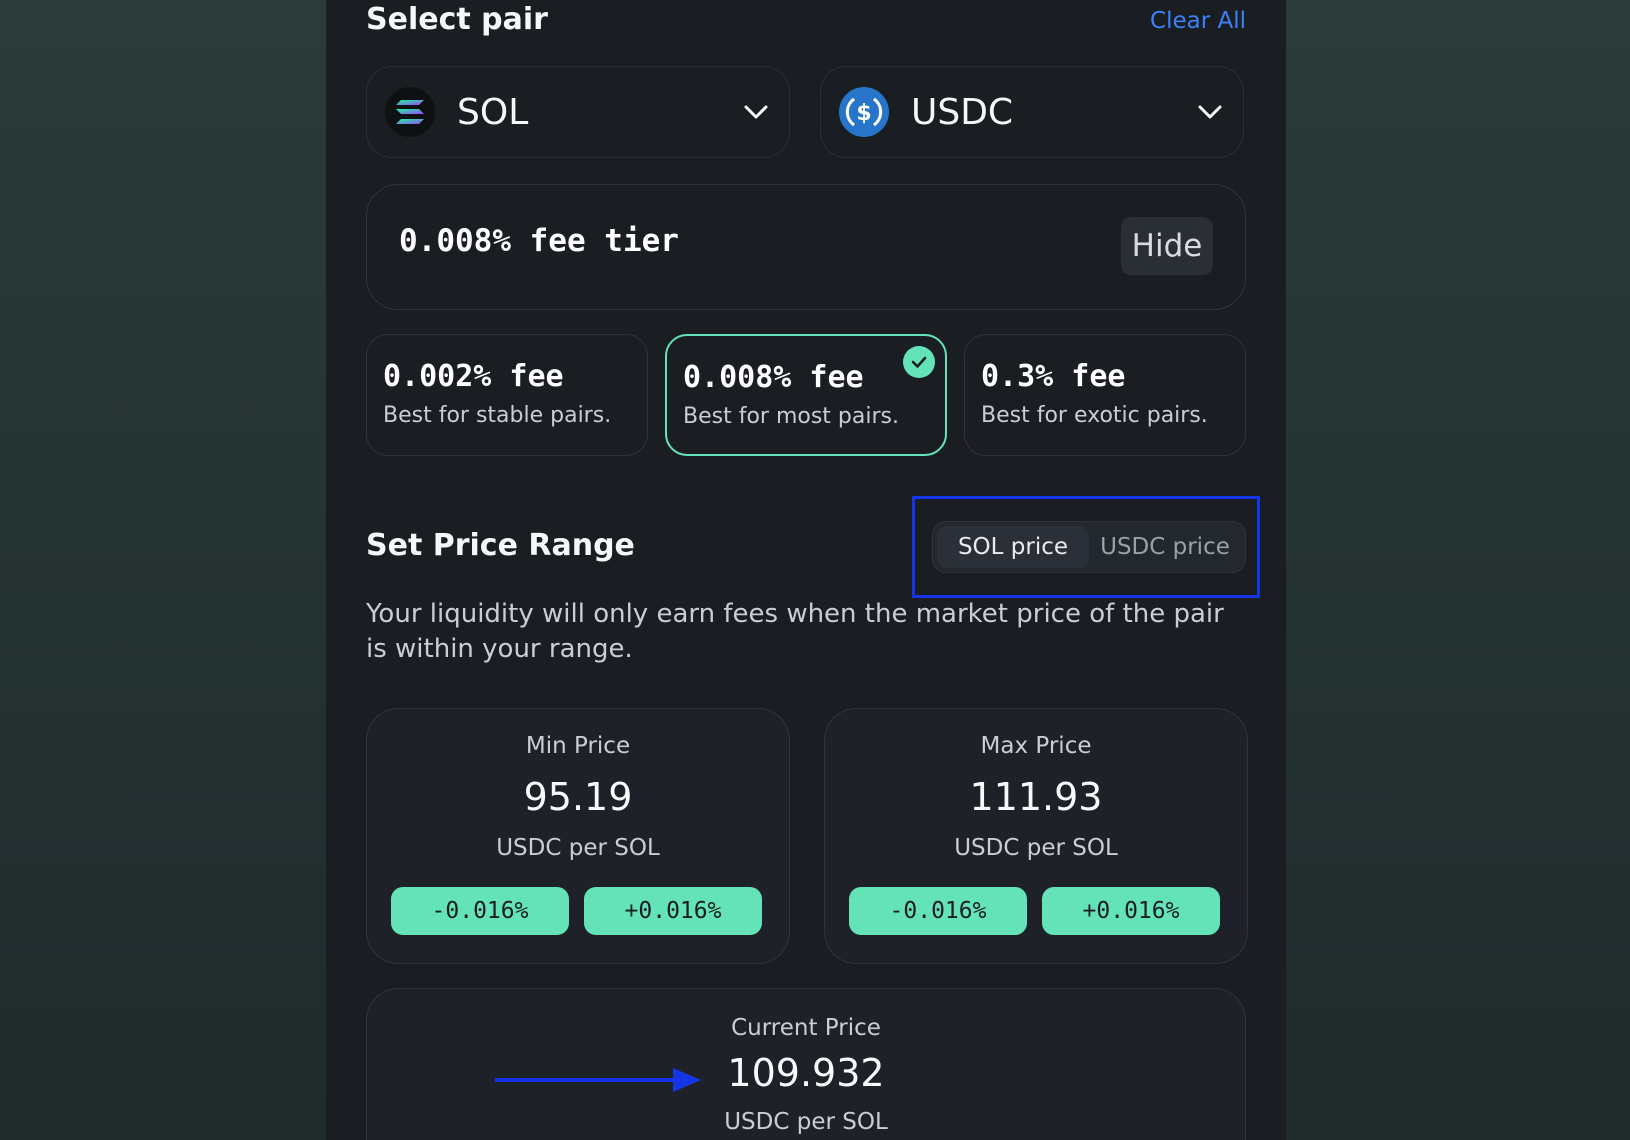 This screenshot has height=1140, width=1630. I want to click on usdc-icon: $, so click(864, 112).